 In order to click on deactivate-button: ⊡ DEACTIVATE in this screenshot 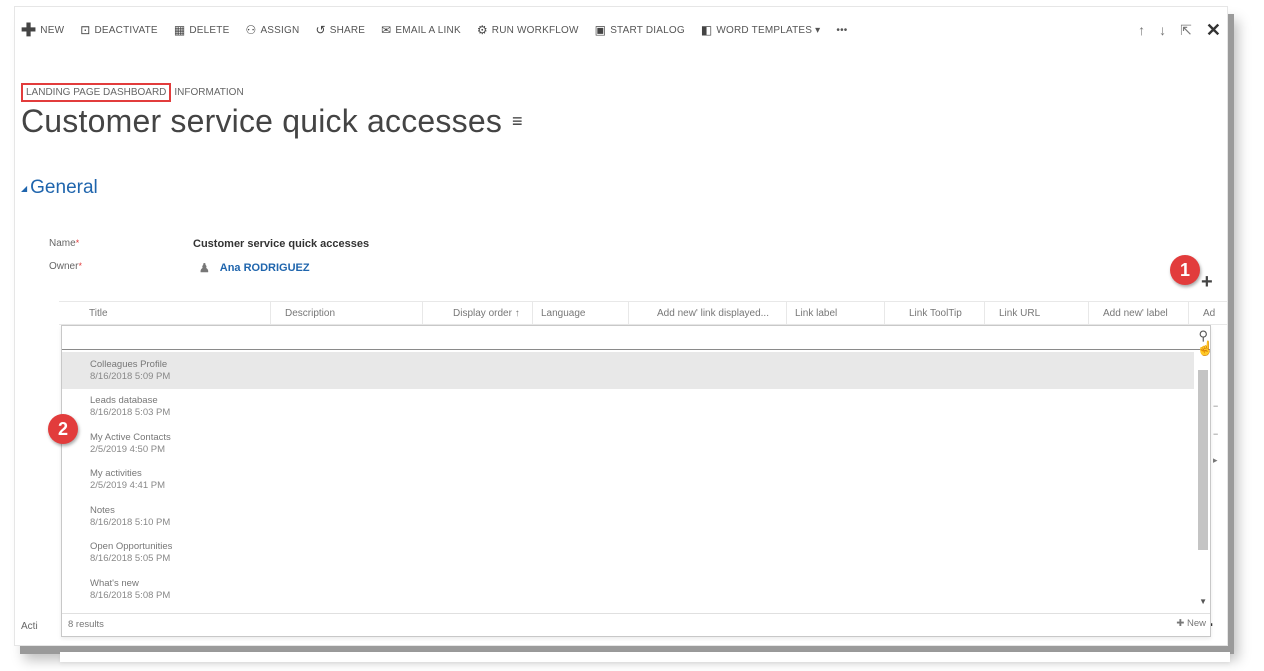, I will do `click(119, 30)`.